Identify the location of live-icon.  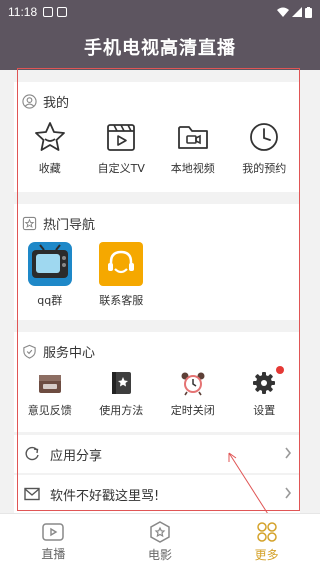
(53, 531).